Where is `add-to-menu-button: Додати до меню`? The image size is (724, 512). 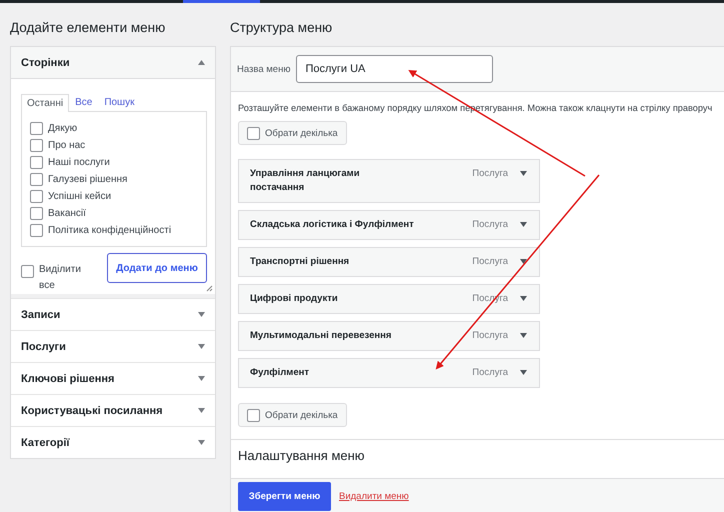
add-to-menu-button: Додати до меню is located at coordinates (157, 268).